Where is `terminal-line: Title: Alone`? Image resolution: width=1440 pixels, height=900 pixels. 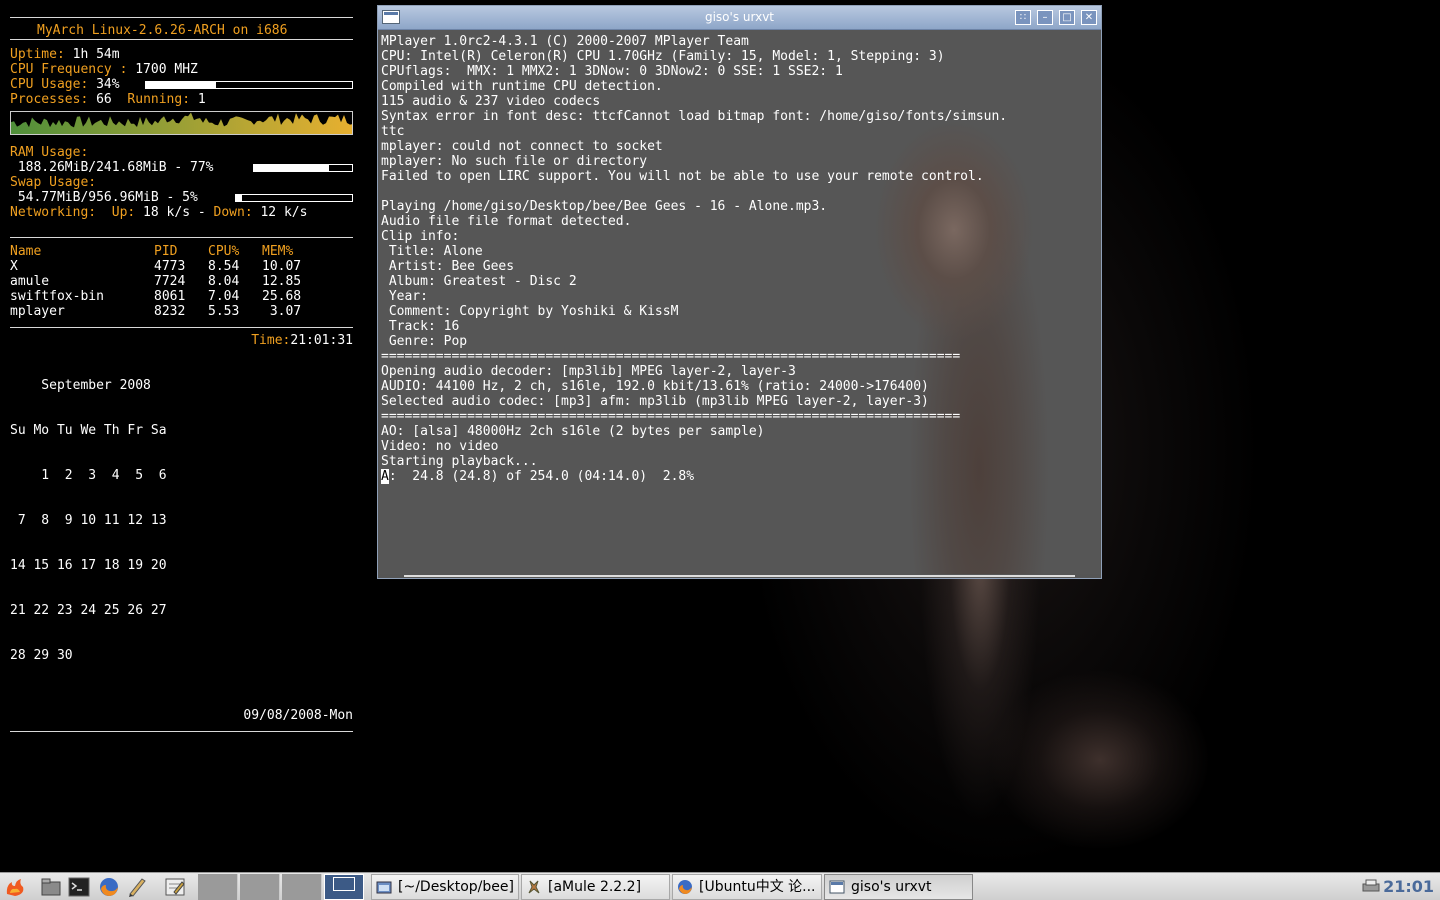 terminal-line: Title: Alone is located at coordinates (432, 251).